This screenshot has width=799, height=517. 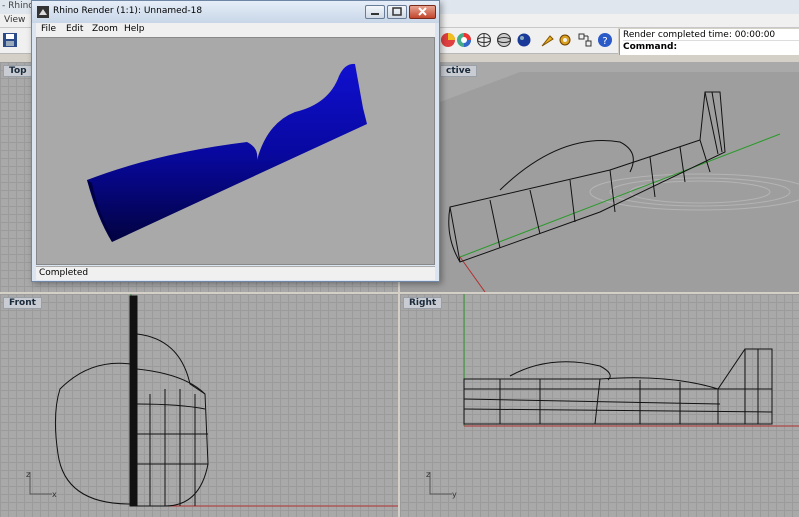 I want to click on settings-gear-icon, so click(x=565, y=40).